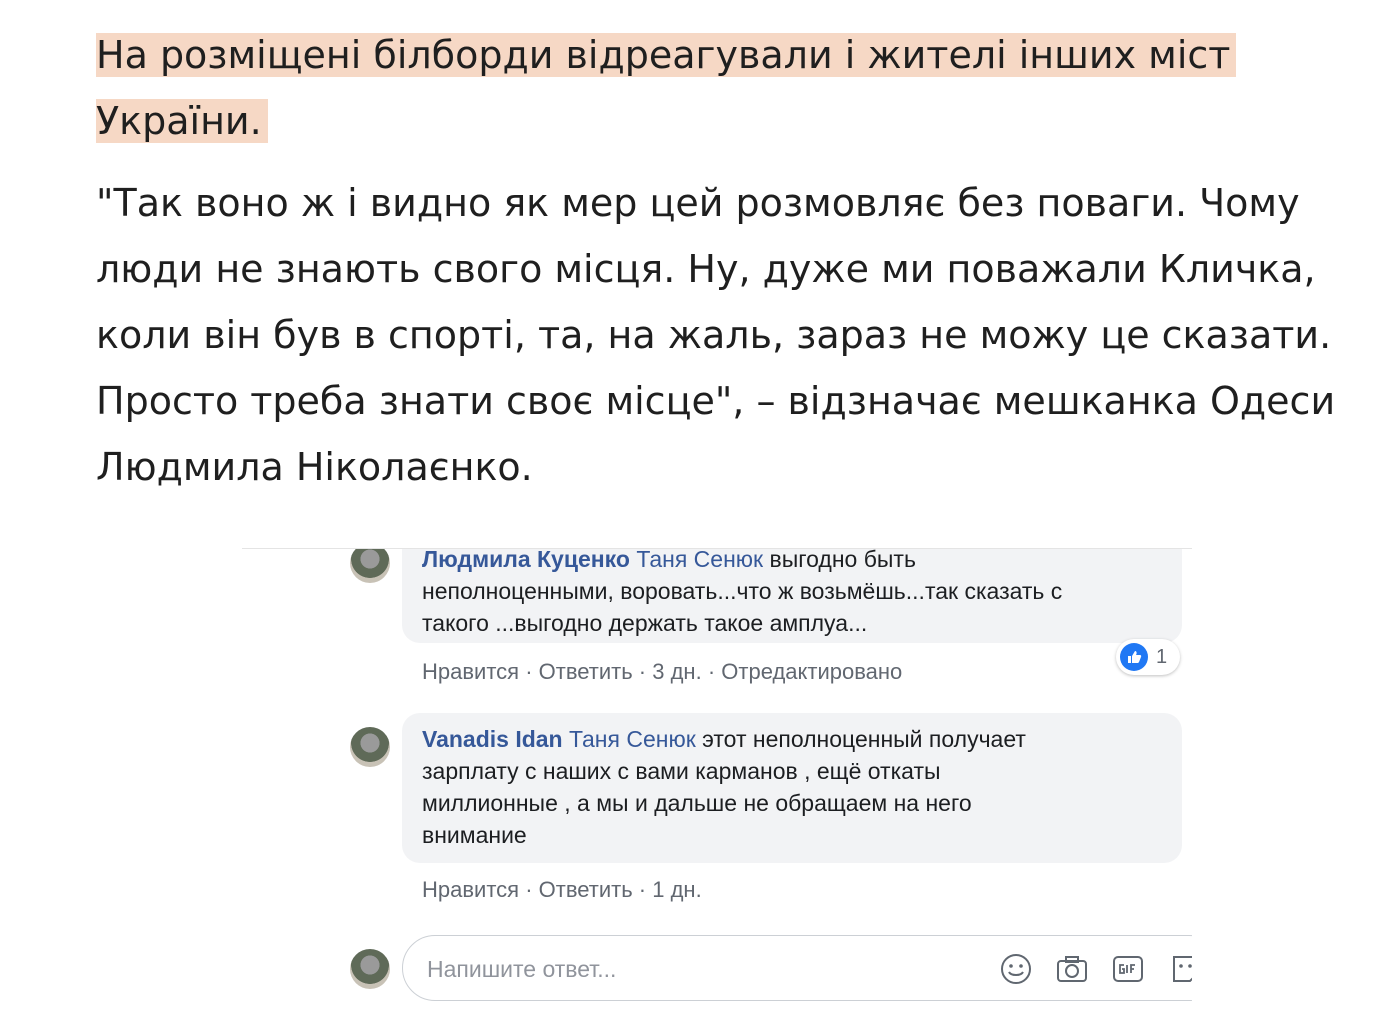  Describe the element at coordinates (1016, 969) in the screenshot. I see `emoji-icon` at that location.